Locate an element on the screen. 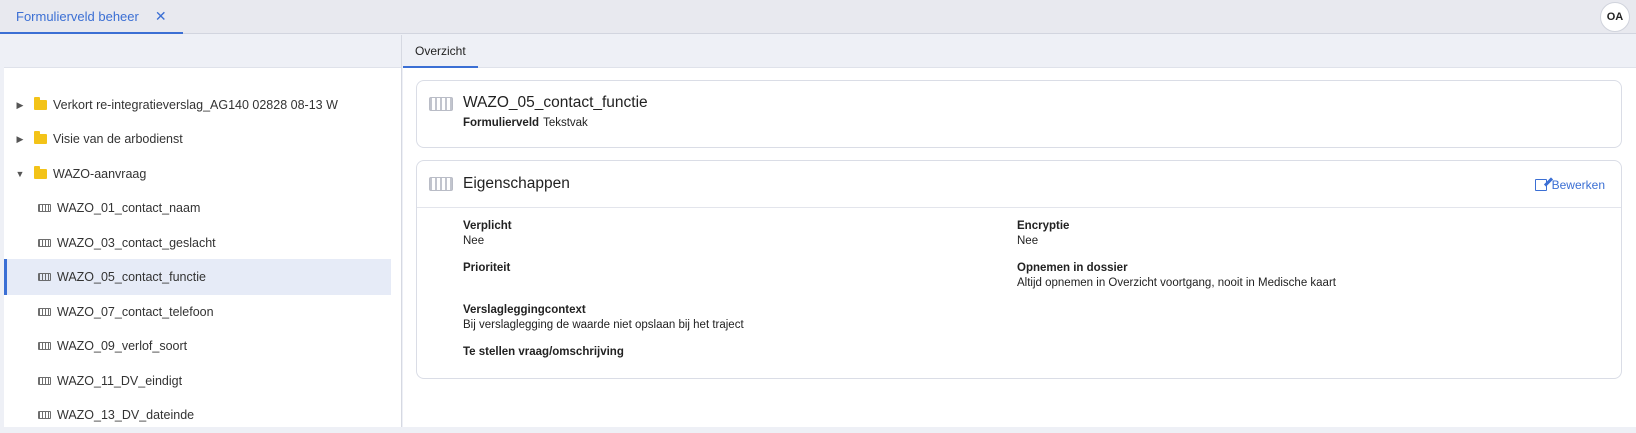 The image size is (1636, 433). tree-folder: ▶ Visie van de arbodienst is located at coordinates (197, 139).